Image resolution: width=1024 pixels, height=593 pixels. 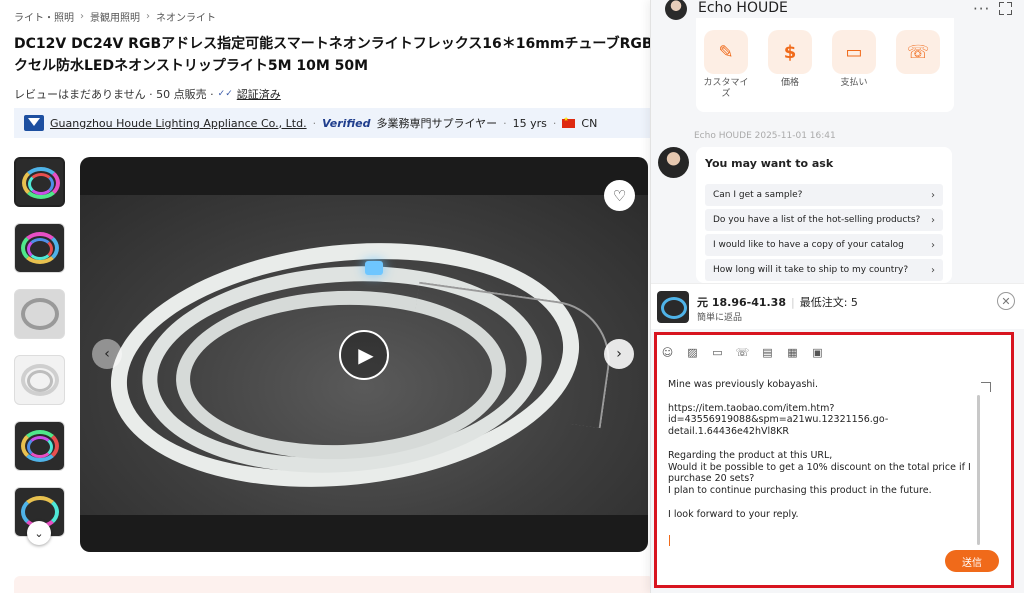 What do you see at coordinates (225, 94) in the screenshot?
I see `verified-icon: ✓✓` at bounding box center [225, 94].